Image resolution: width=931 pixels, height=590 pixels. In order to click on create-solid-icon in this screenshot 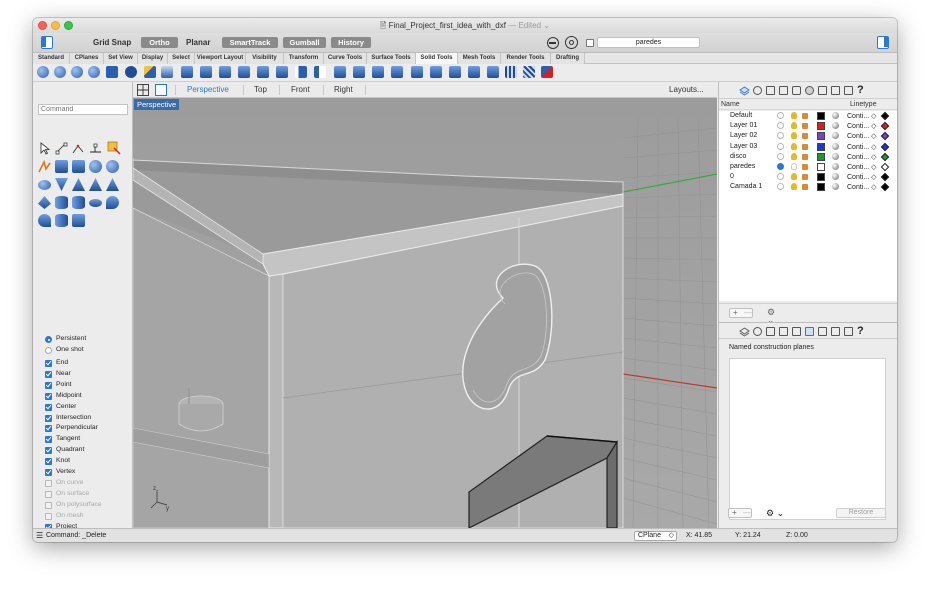, I will do `click(131, 72)`.